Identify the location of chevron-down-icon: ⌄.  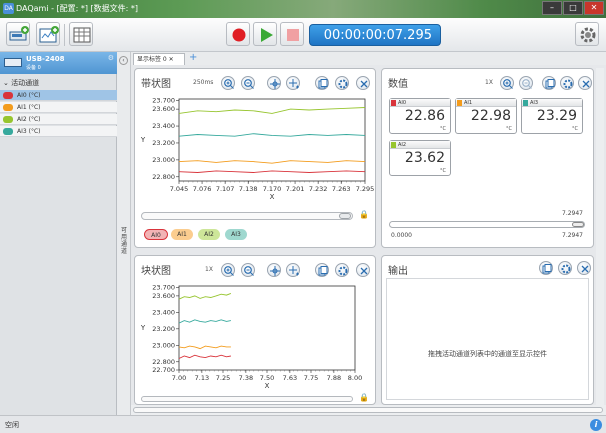
(7, 83).